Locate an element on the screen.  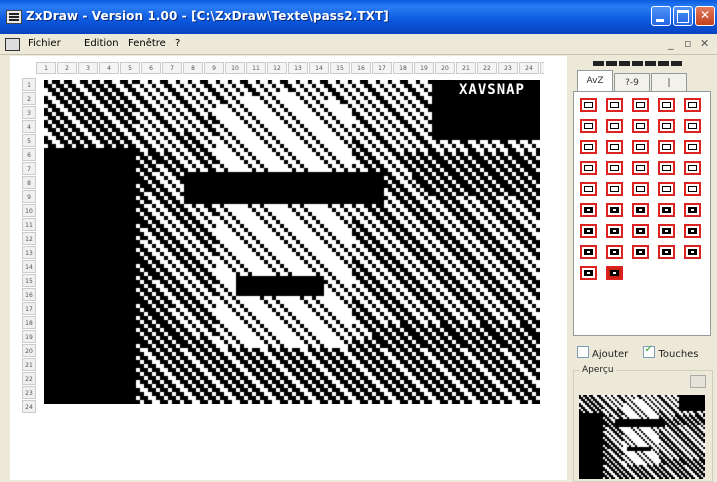
maximize-button is located at coordinates (683, 16).